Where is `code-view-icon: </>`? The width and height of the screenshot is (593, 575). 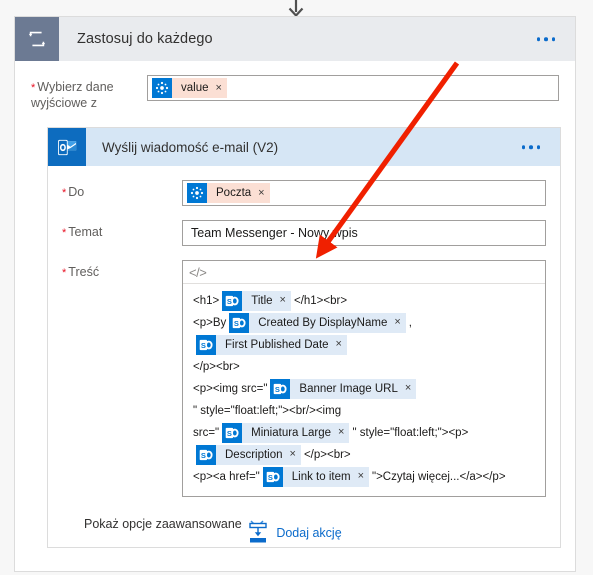 code-view-icon: </> is located at coordinates (198, 272).